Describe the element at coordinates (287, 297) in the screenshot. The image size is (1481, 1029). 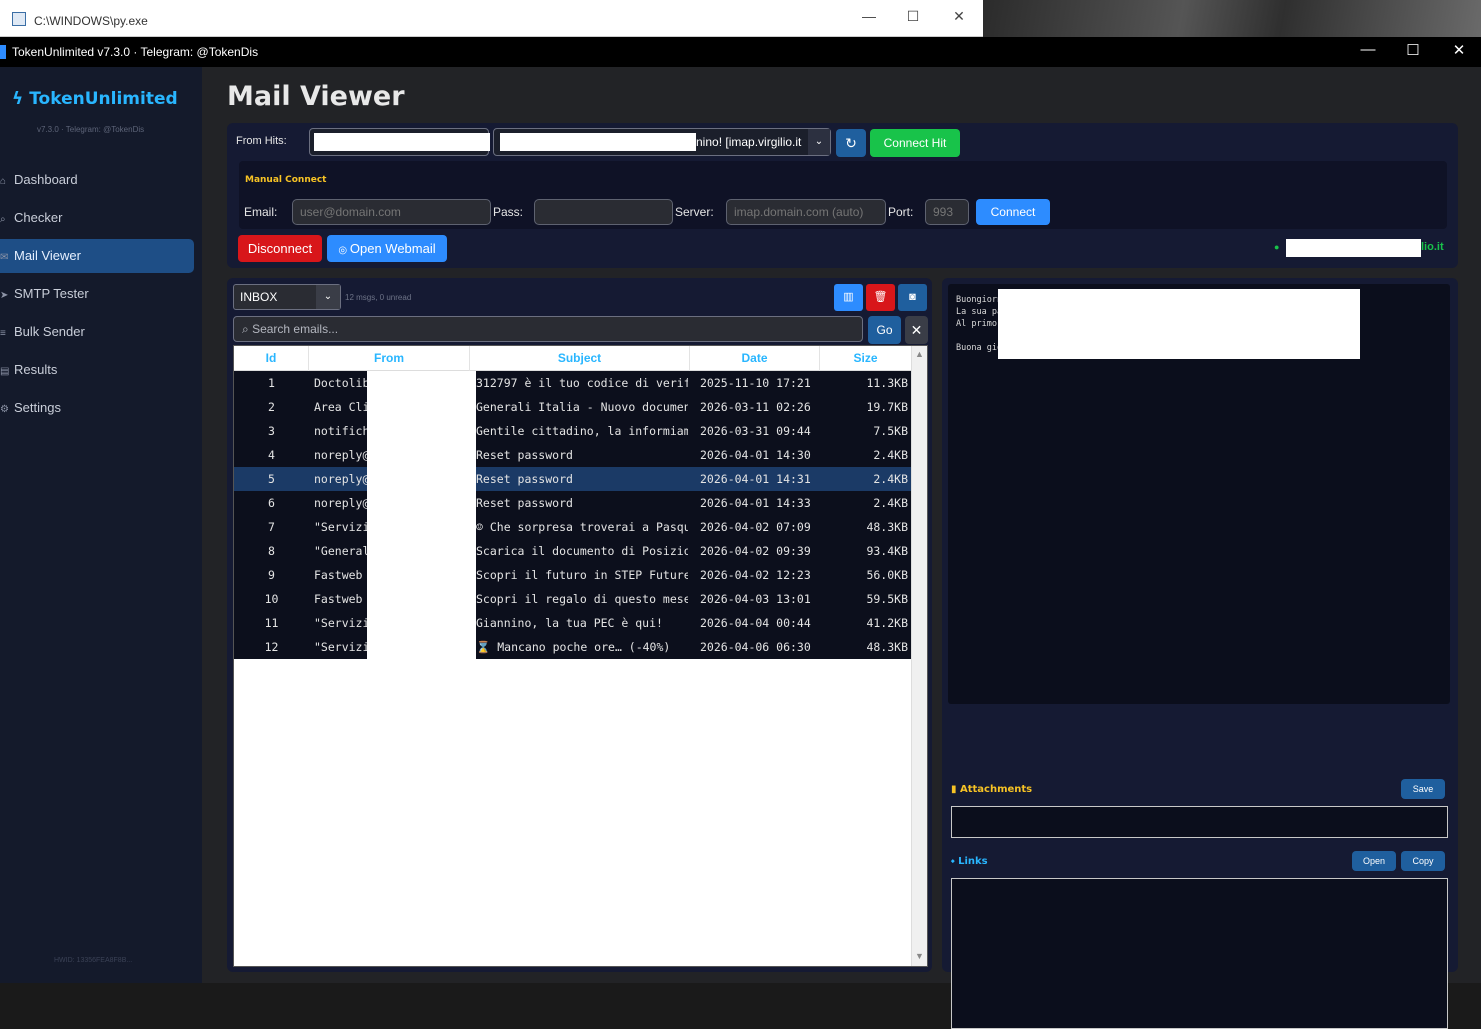
I see `folder-select: INBOX ⌄` at that location.